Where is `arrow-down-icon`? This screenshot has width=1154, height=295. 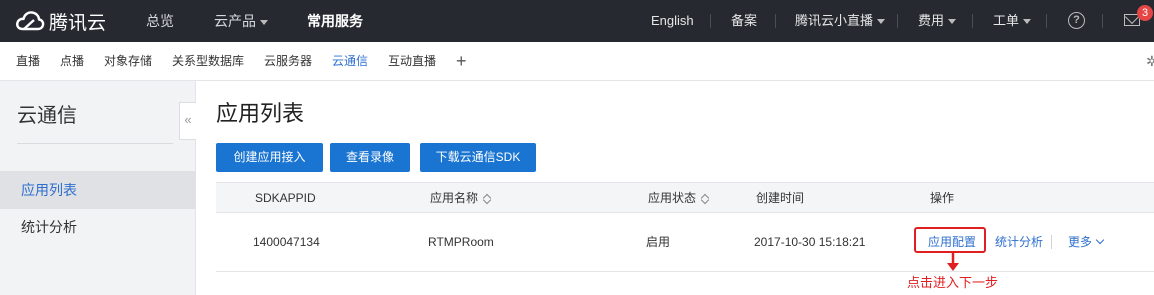 arrow-down-icon is located at coordinates (953, 261).